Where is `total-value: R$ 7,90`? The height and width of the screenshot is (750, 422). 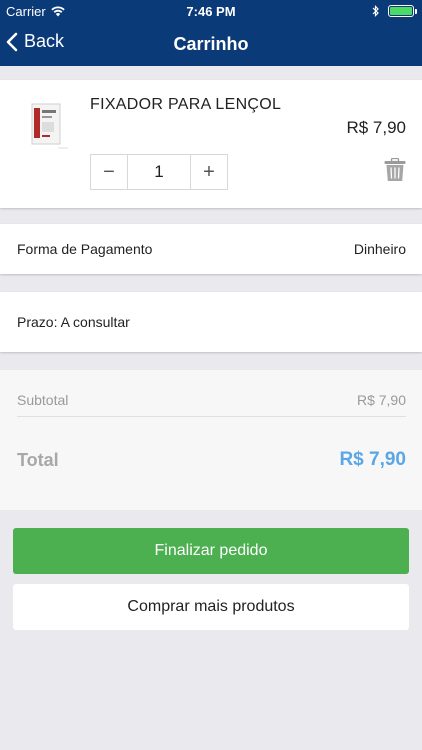 total-value: R$ 7,90 is located at coordinates (372, 459).